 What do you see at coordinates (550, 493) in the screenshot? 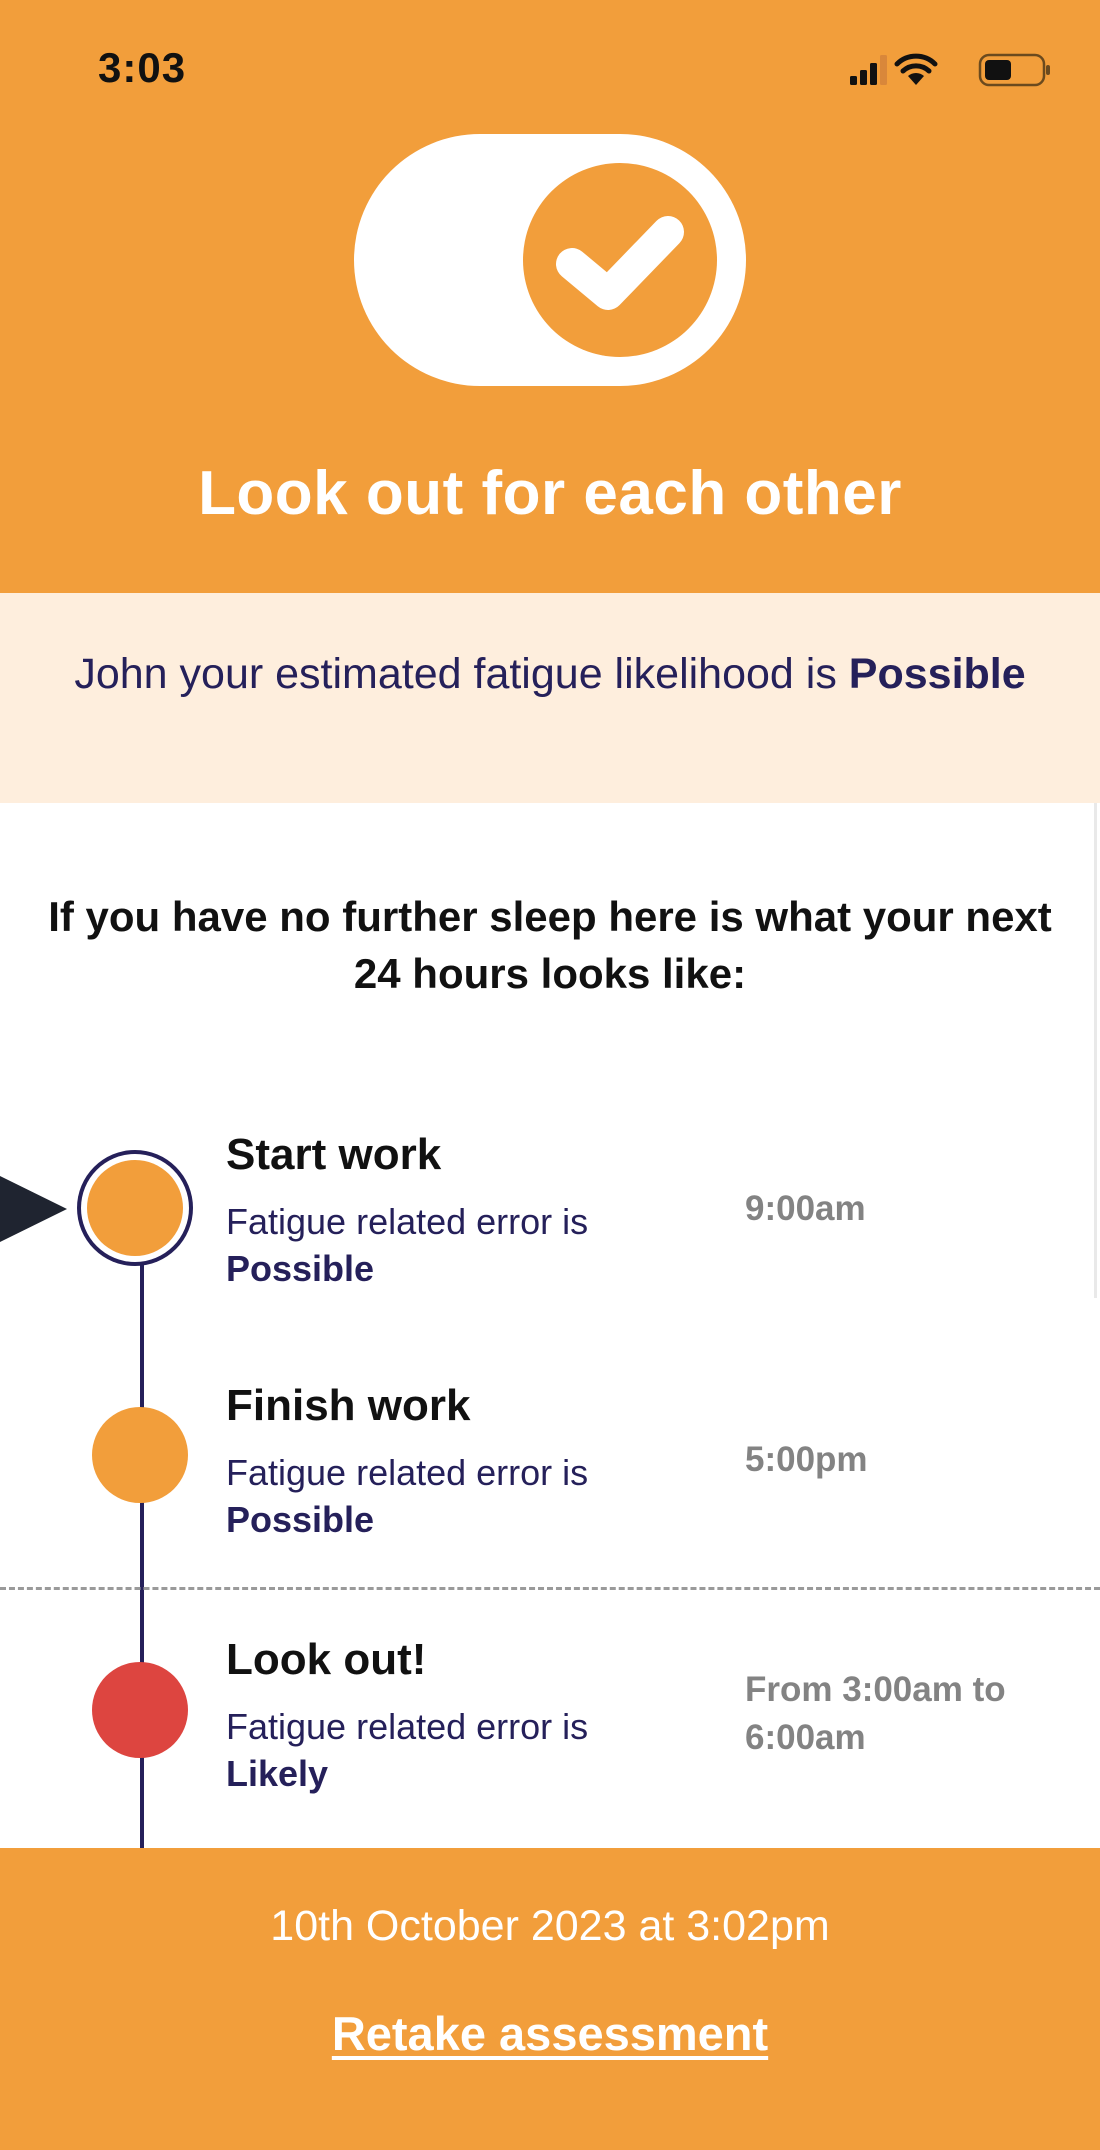
I see `page-title: Look out for each other` at bounding box center [550, 493].